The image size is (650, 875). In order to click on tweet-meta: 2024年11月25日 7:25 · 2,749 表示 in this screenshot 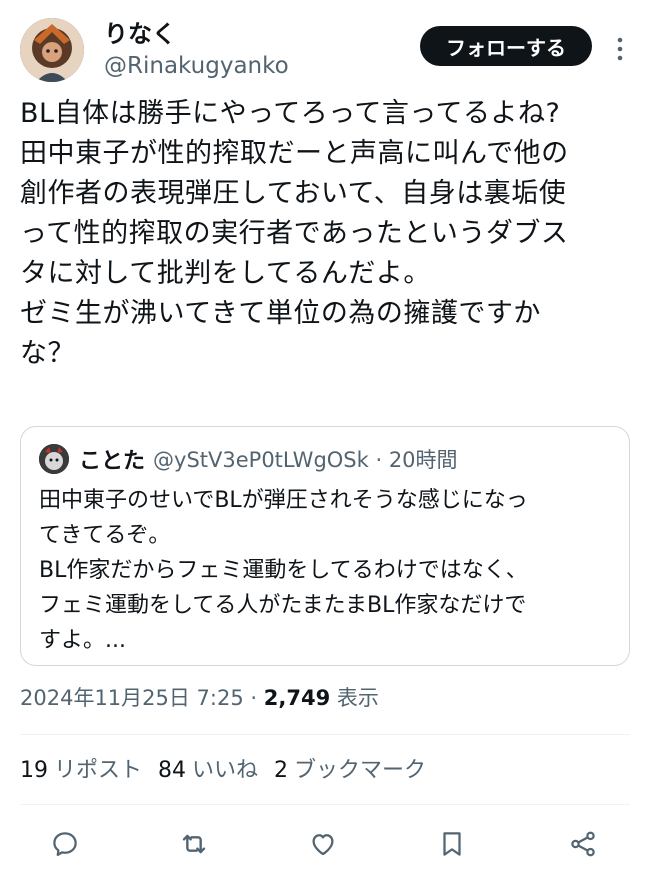, I will do `click(199, 698)`.